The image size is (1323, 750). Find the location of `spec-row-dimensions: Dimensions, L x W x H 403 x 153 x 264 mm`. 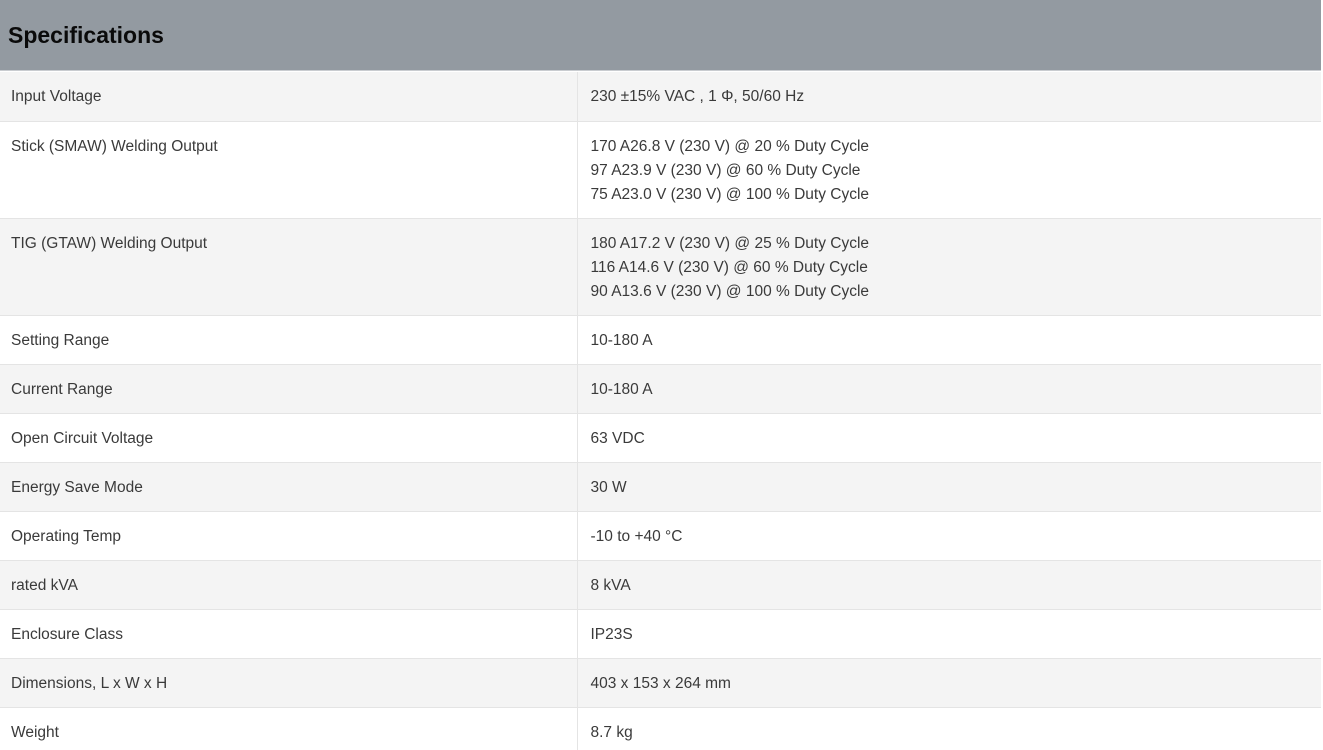

spec-row-dimensions: Dimensions, L x W x H 403 x 153 x 264 mm is located at coordinates (660, 683).